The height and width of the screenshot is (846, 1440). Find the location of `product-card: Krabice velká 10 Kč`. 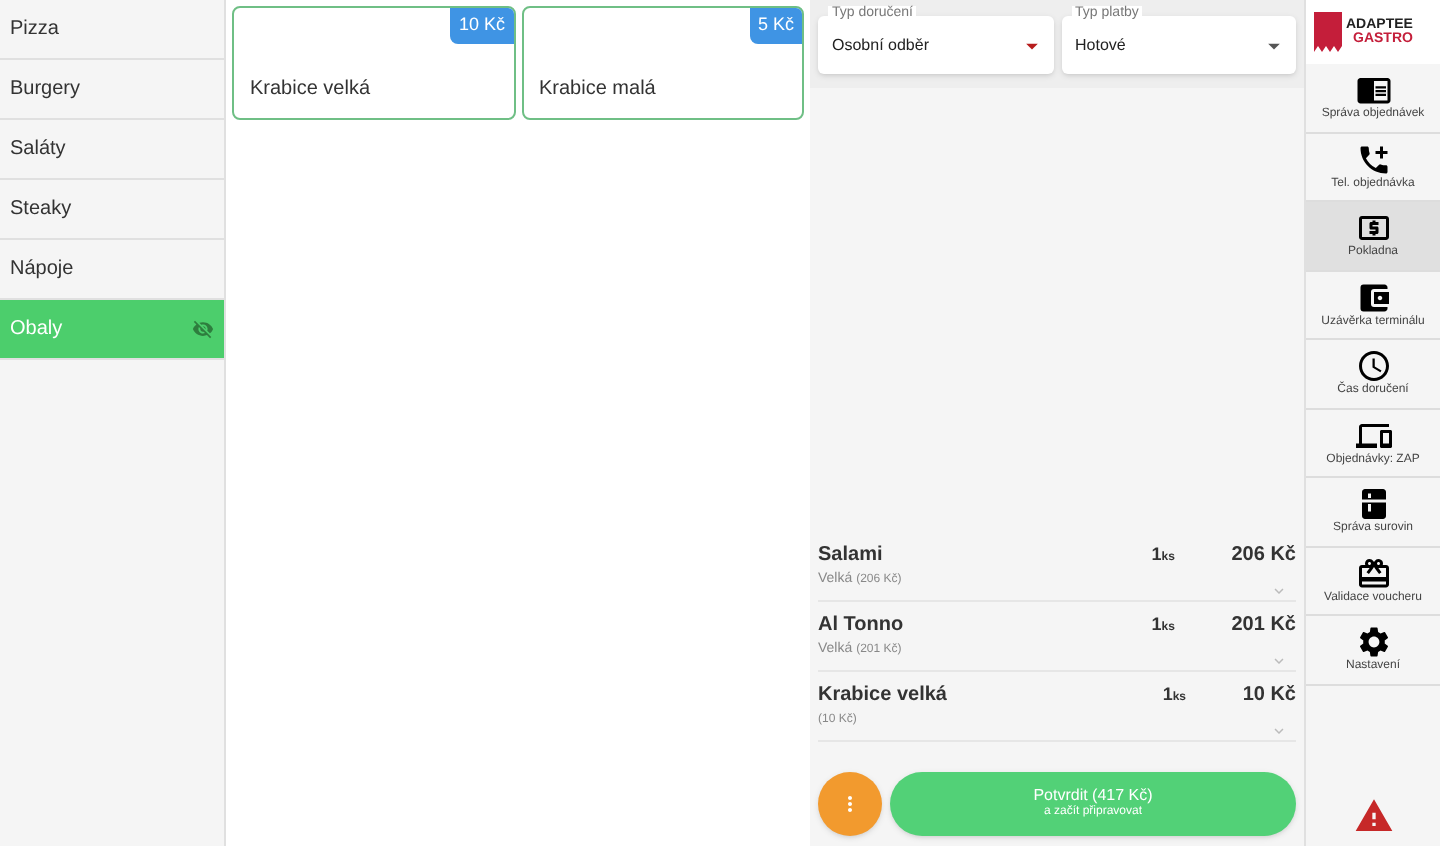

product-card: Krabice velká 10 Kč is located at coordinates (373, 63).